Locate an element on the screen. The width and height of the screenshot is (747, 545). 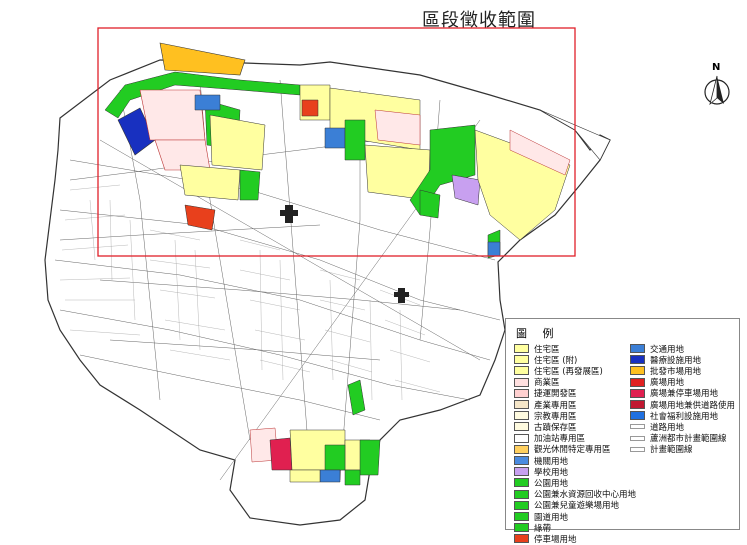
legend-item-label: 廣場用地兼供道路使用 is located at coordinates (693, 405).